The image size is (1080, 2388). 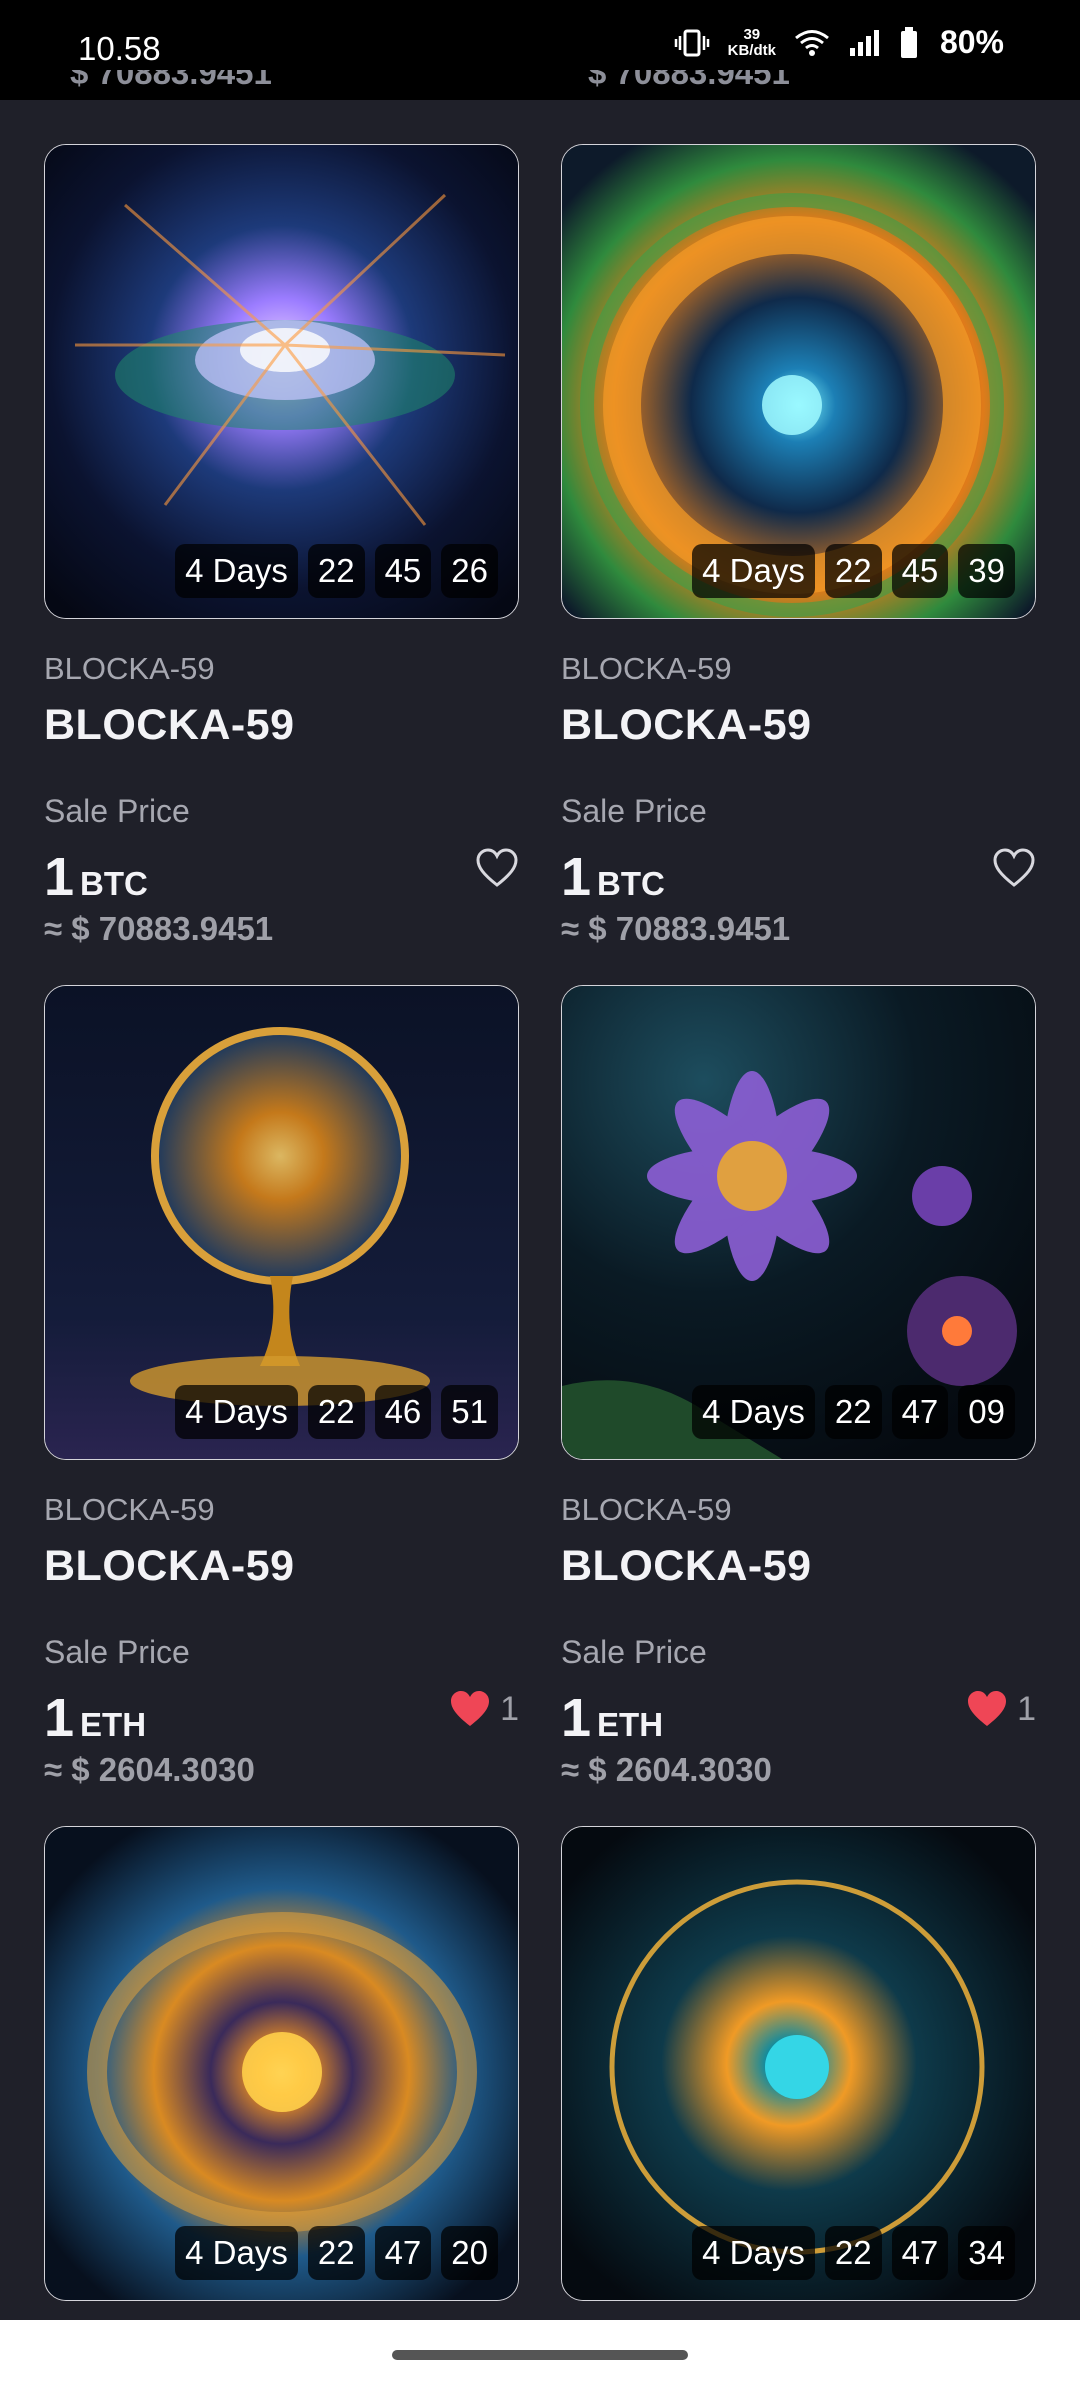 What do you see at coordinates (986, 571) in the screenshot?
I see `timer-seconds: 39` at bounding box center [986, 571].